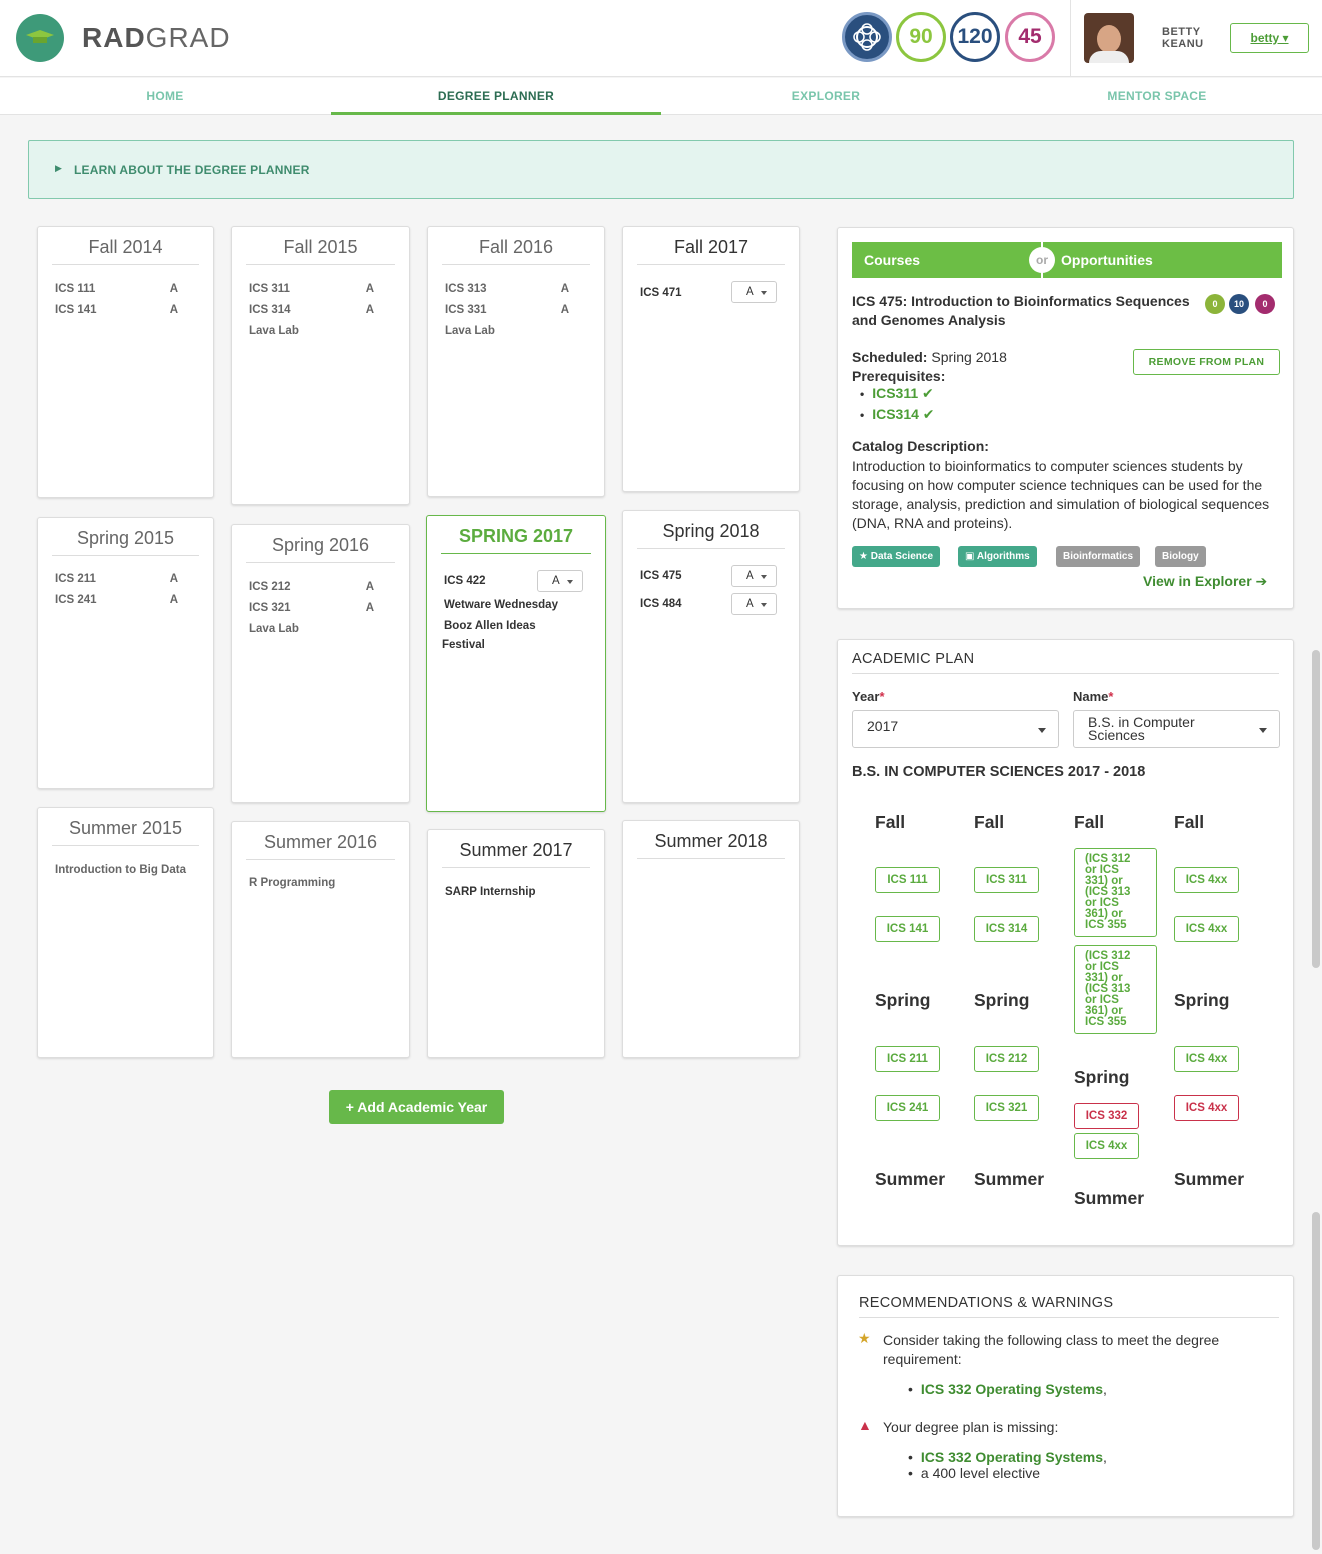 This screenshot has width=1322, height=1554. I want to click on name-label: Name*, so click(1093, 696).